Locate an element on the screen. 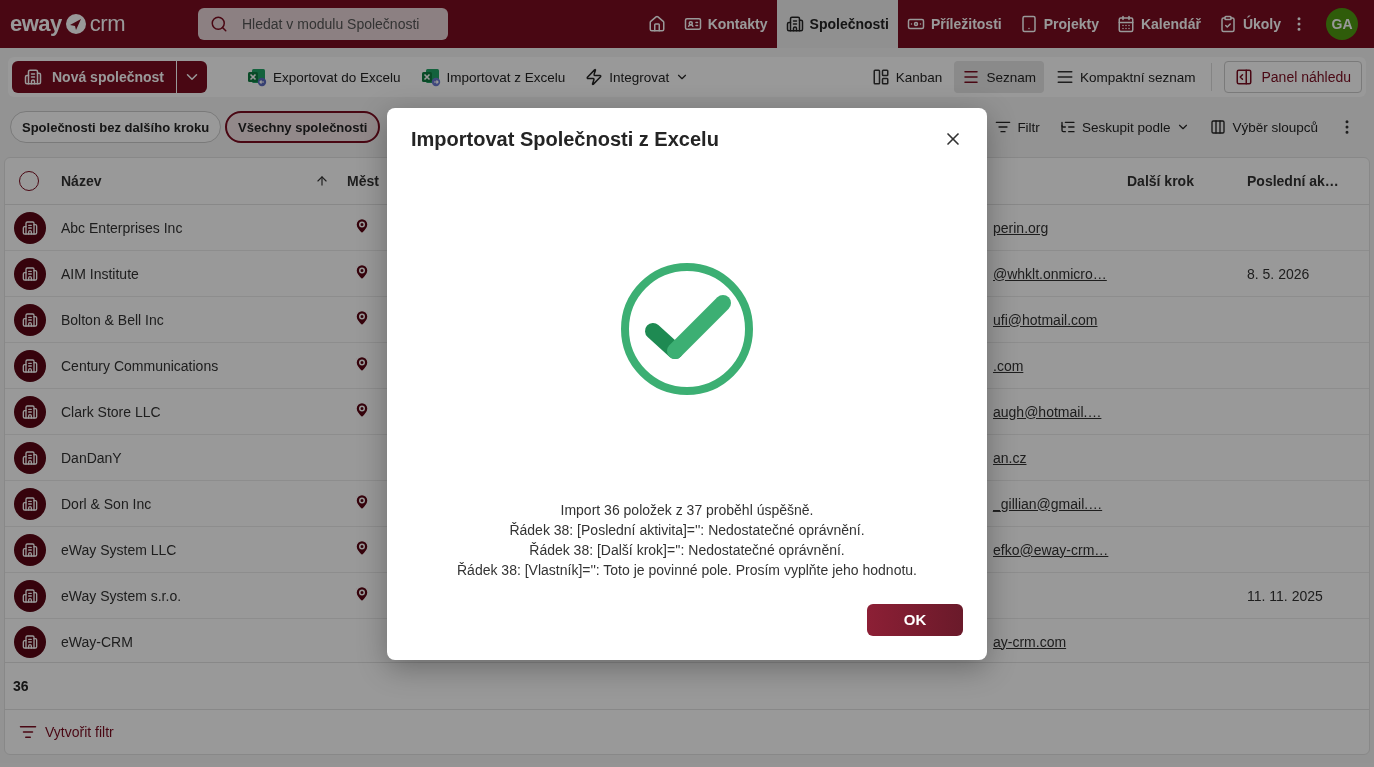 The width and height of the screenshot is (1374, 767). filter-chip: Společnosti bez dalšího kroku is located at coordinates (116, 127).